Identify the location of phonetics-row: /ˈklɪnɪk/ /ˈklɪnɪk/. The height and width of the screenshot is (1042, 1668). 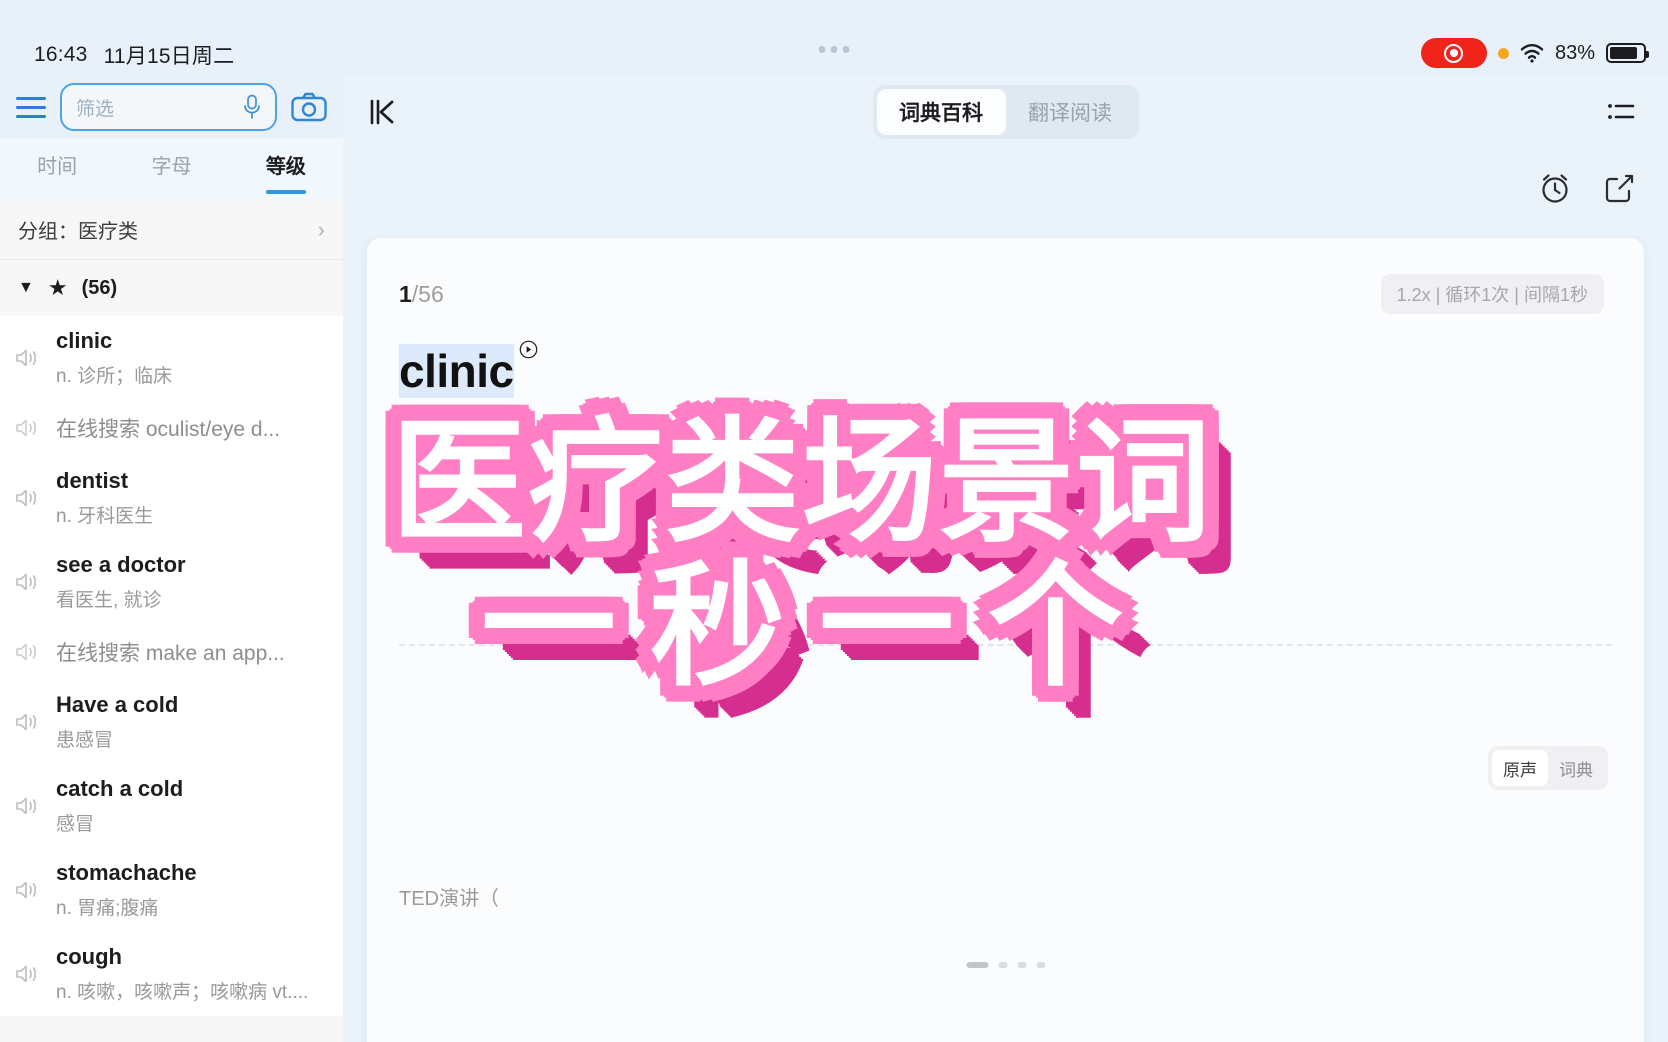
(1005, 424).